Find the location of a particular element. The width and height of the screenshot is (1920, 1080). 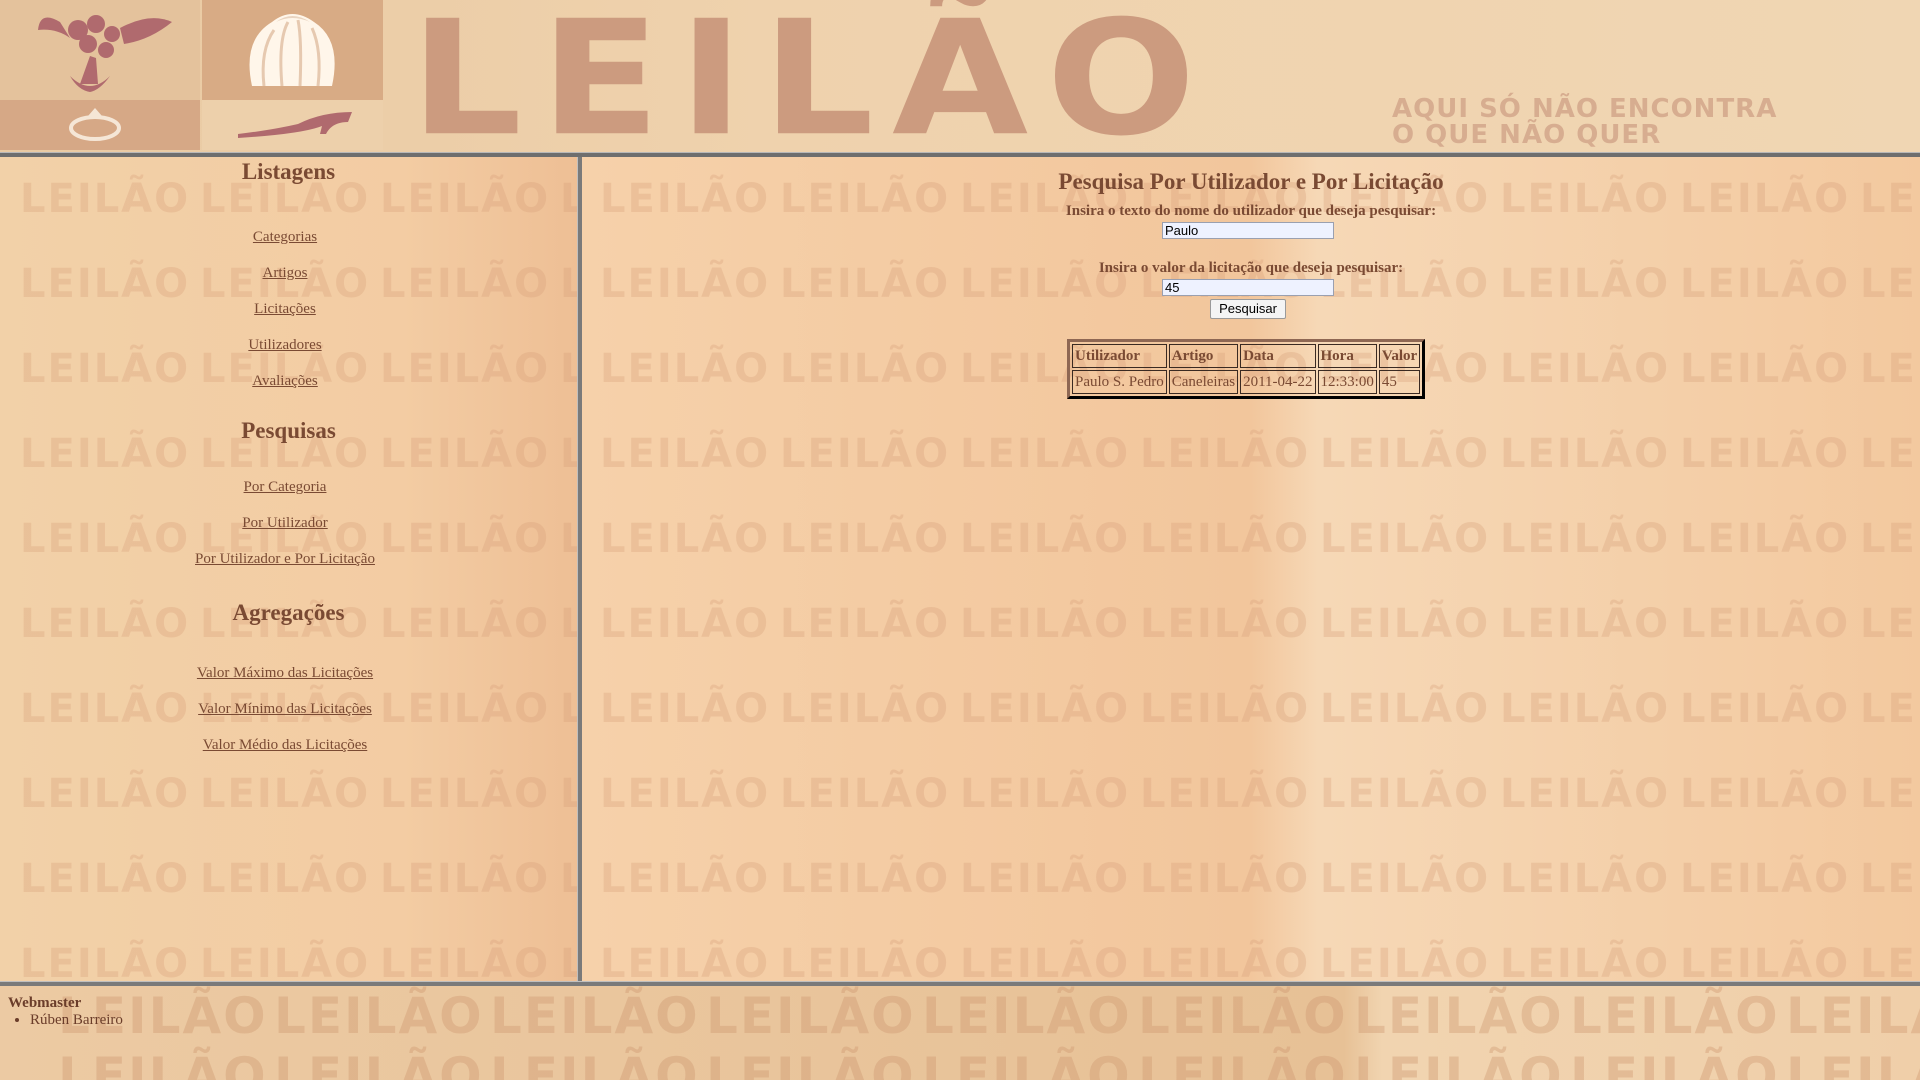

tagline-line-1: AQUI SÓ NÃO ENCONTRA is located at coordinates (1585, 109).